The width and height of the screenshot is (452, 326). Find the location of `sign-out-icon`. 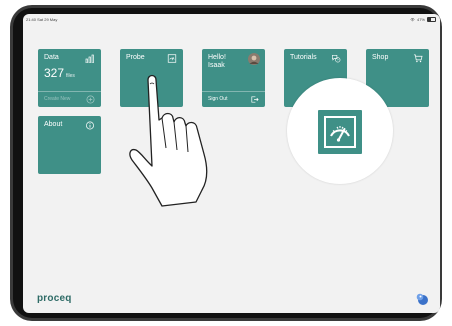

sign-out-icon is located at coordinates (254, 99).